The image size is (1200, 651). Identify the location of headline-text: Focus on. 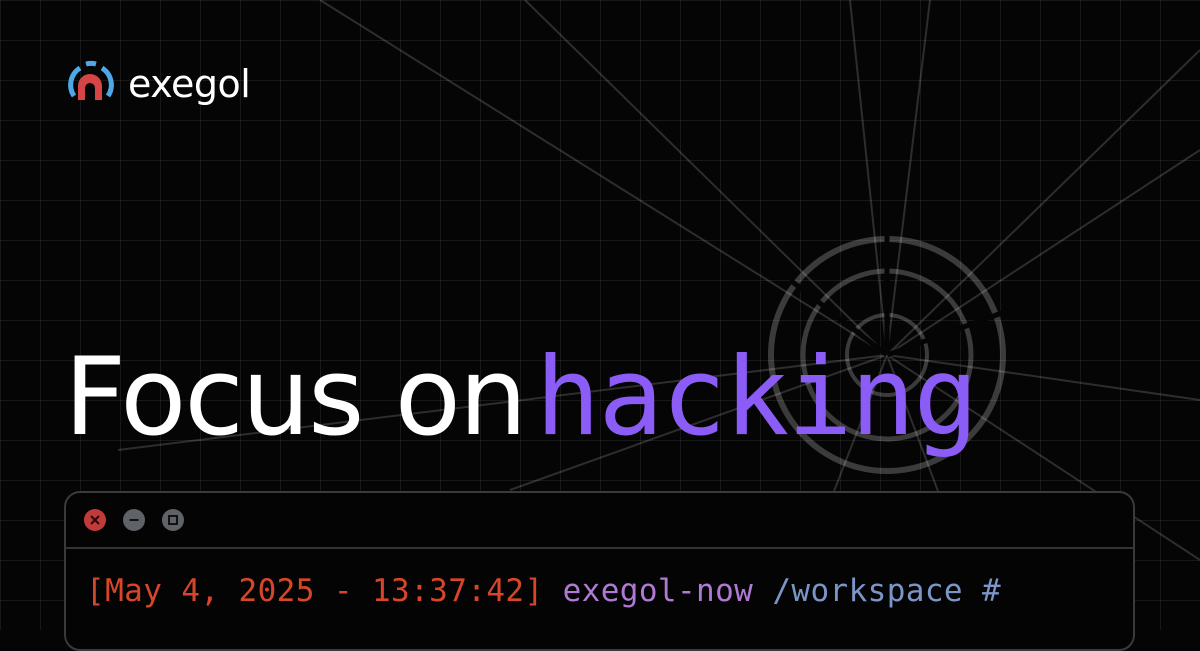
(295, 397).